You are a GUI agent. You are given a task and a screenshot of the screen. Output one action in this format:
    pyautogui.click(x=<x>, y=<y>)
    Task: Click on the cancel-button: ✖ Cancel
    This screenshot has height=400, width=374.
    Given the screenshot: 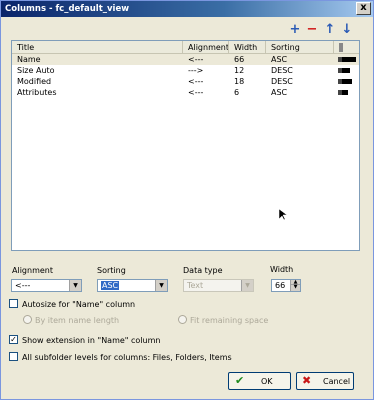 What is the action you would take?
    pyautogui.click(x=325, y=381)
    